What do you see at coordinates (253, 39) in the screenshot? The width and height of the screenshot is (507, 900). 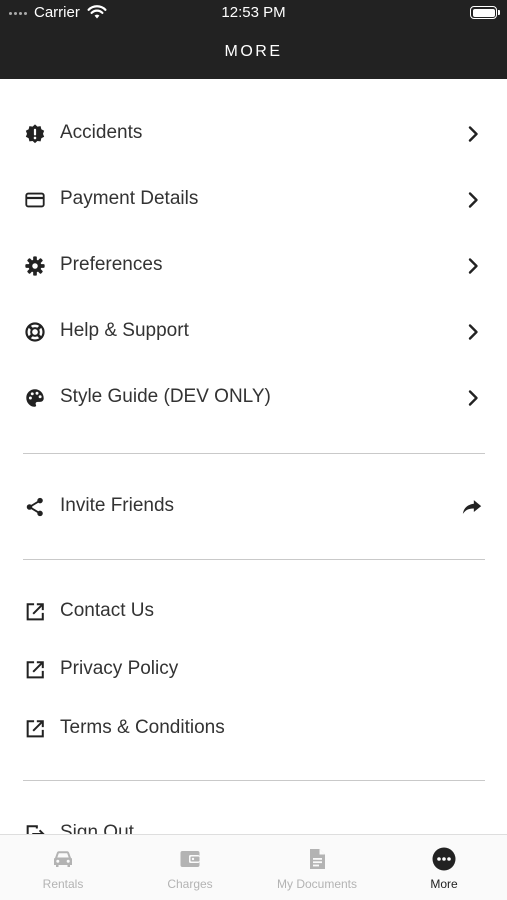 I see `header-bar: Carrier 12:53 PM MORE` at bounding box center [253, 39].